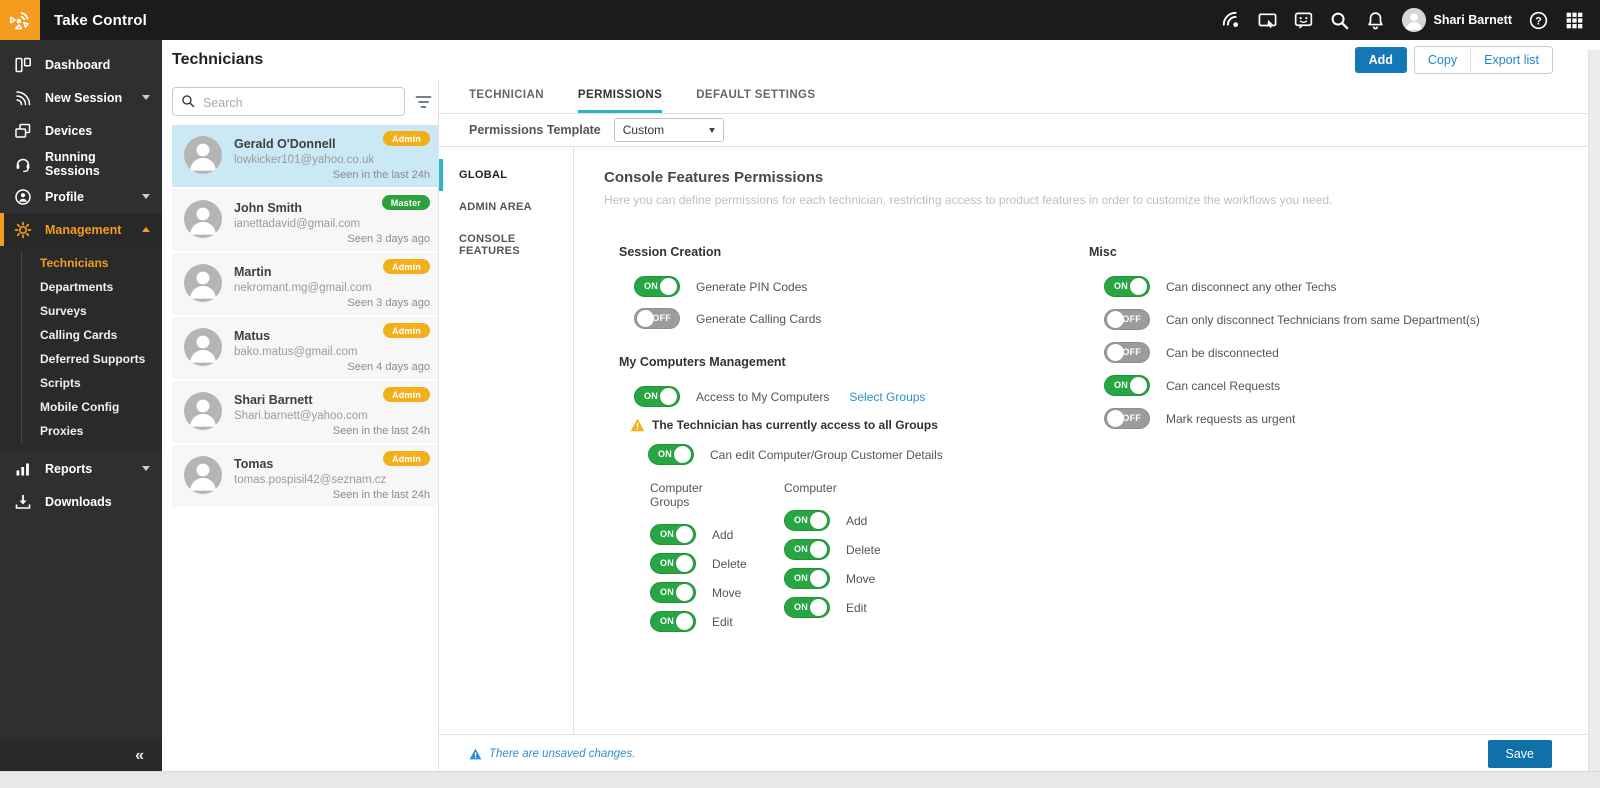 The width and height of the screenshot is (1600, 788). Describe the element at coordinates (92, 359) in the screenshot. I see `sidebar-subitem: Deferred Supports` at that location.